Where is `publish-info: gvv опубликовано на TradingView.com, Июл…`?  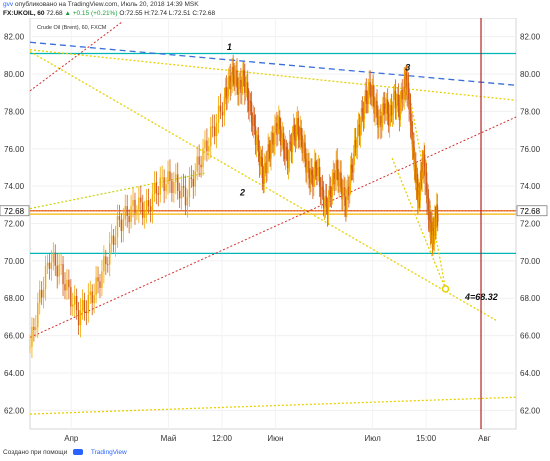 publish-info: gvv опубликовано на TradingView.com, Июл… is located at coordinates (101, 4).